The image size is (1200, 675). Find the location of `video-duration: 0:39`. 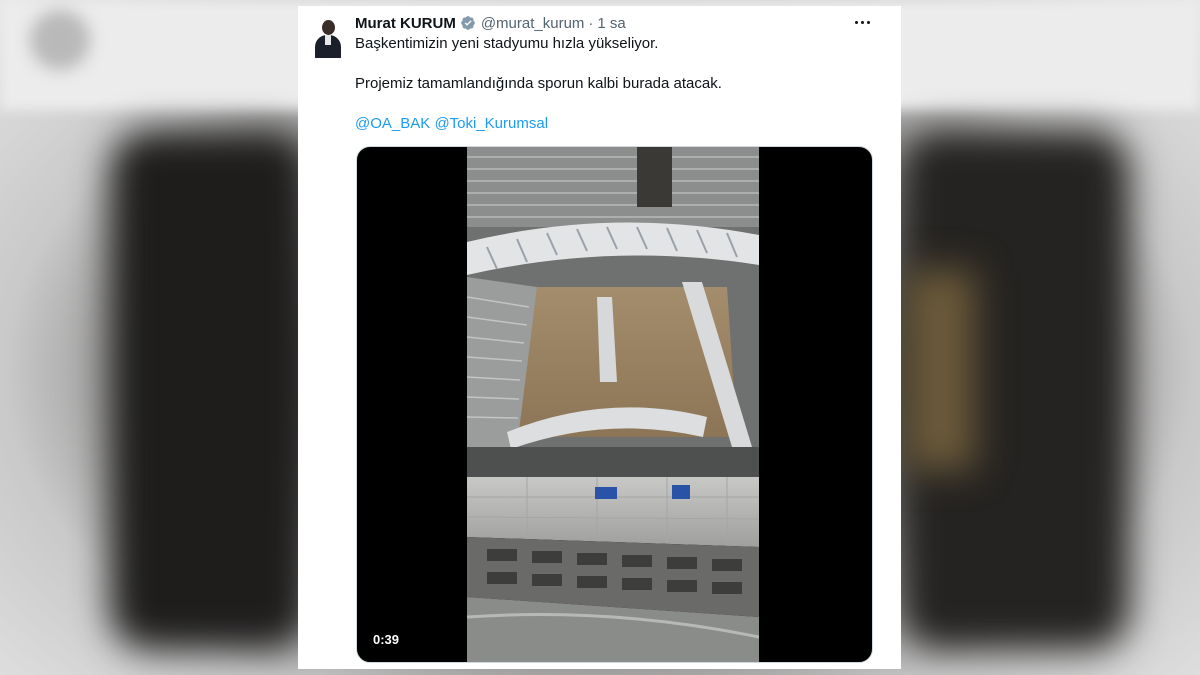

video-duration: 0:39 is located at coordinates (386, 639).